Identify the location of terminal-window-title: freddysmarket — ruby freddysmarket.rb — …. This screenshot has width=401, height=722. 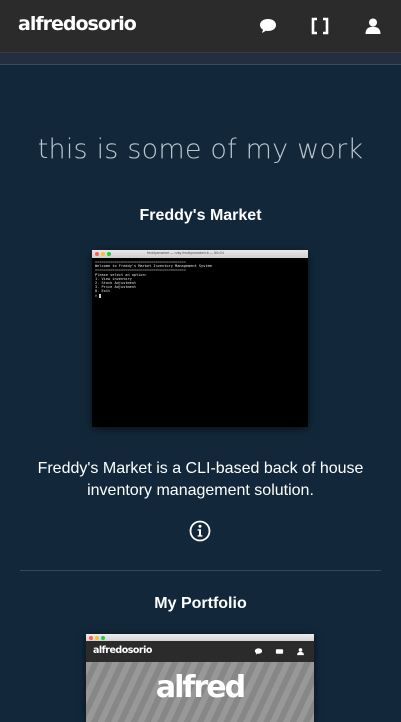
(185, 253).